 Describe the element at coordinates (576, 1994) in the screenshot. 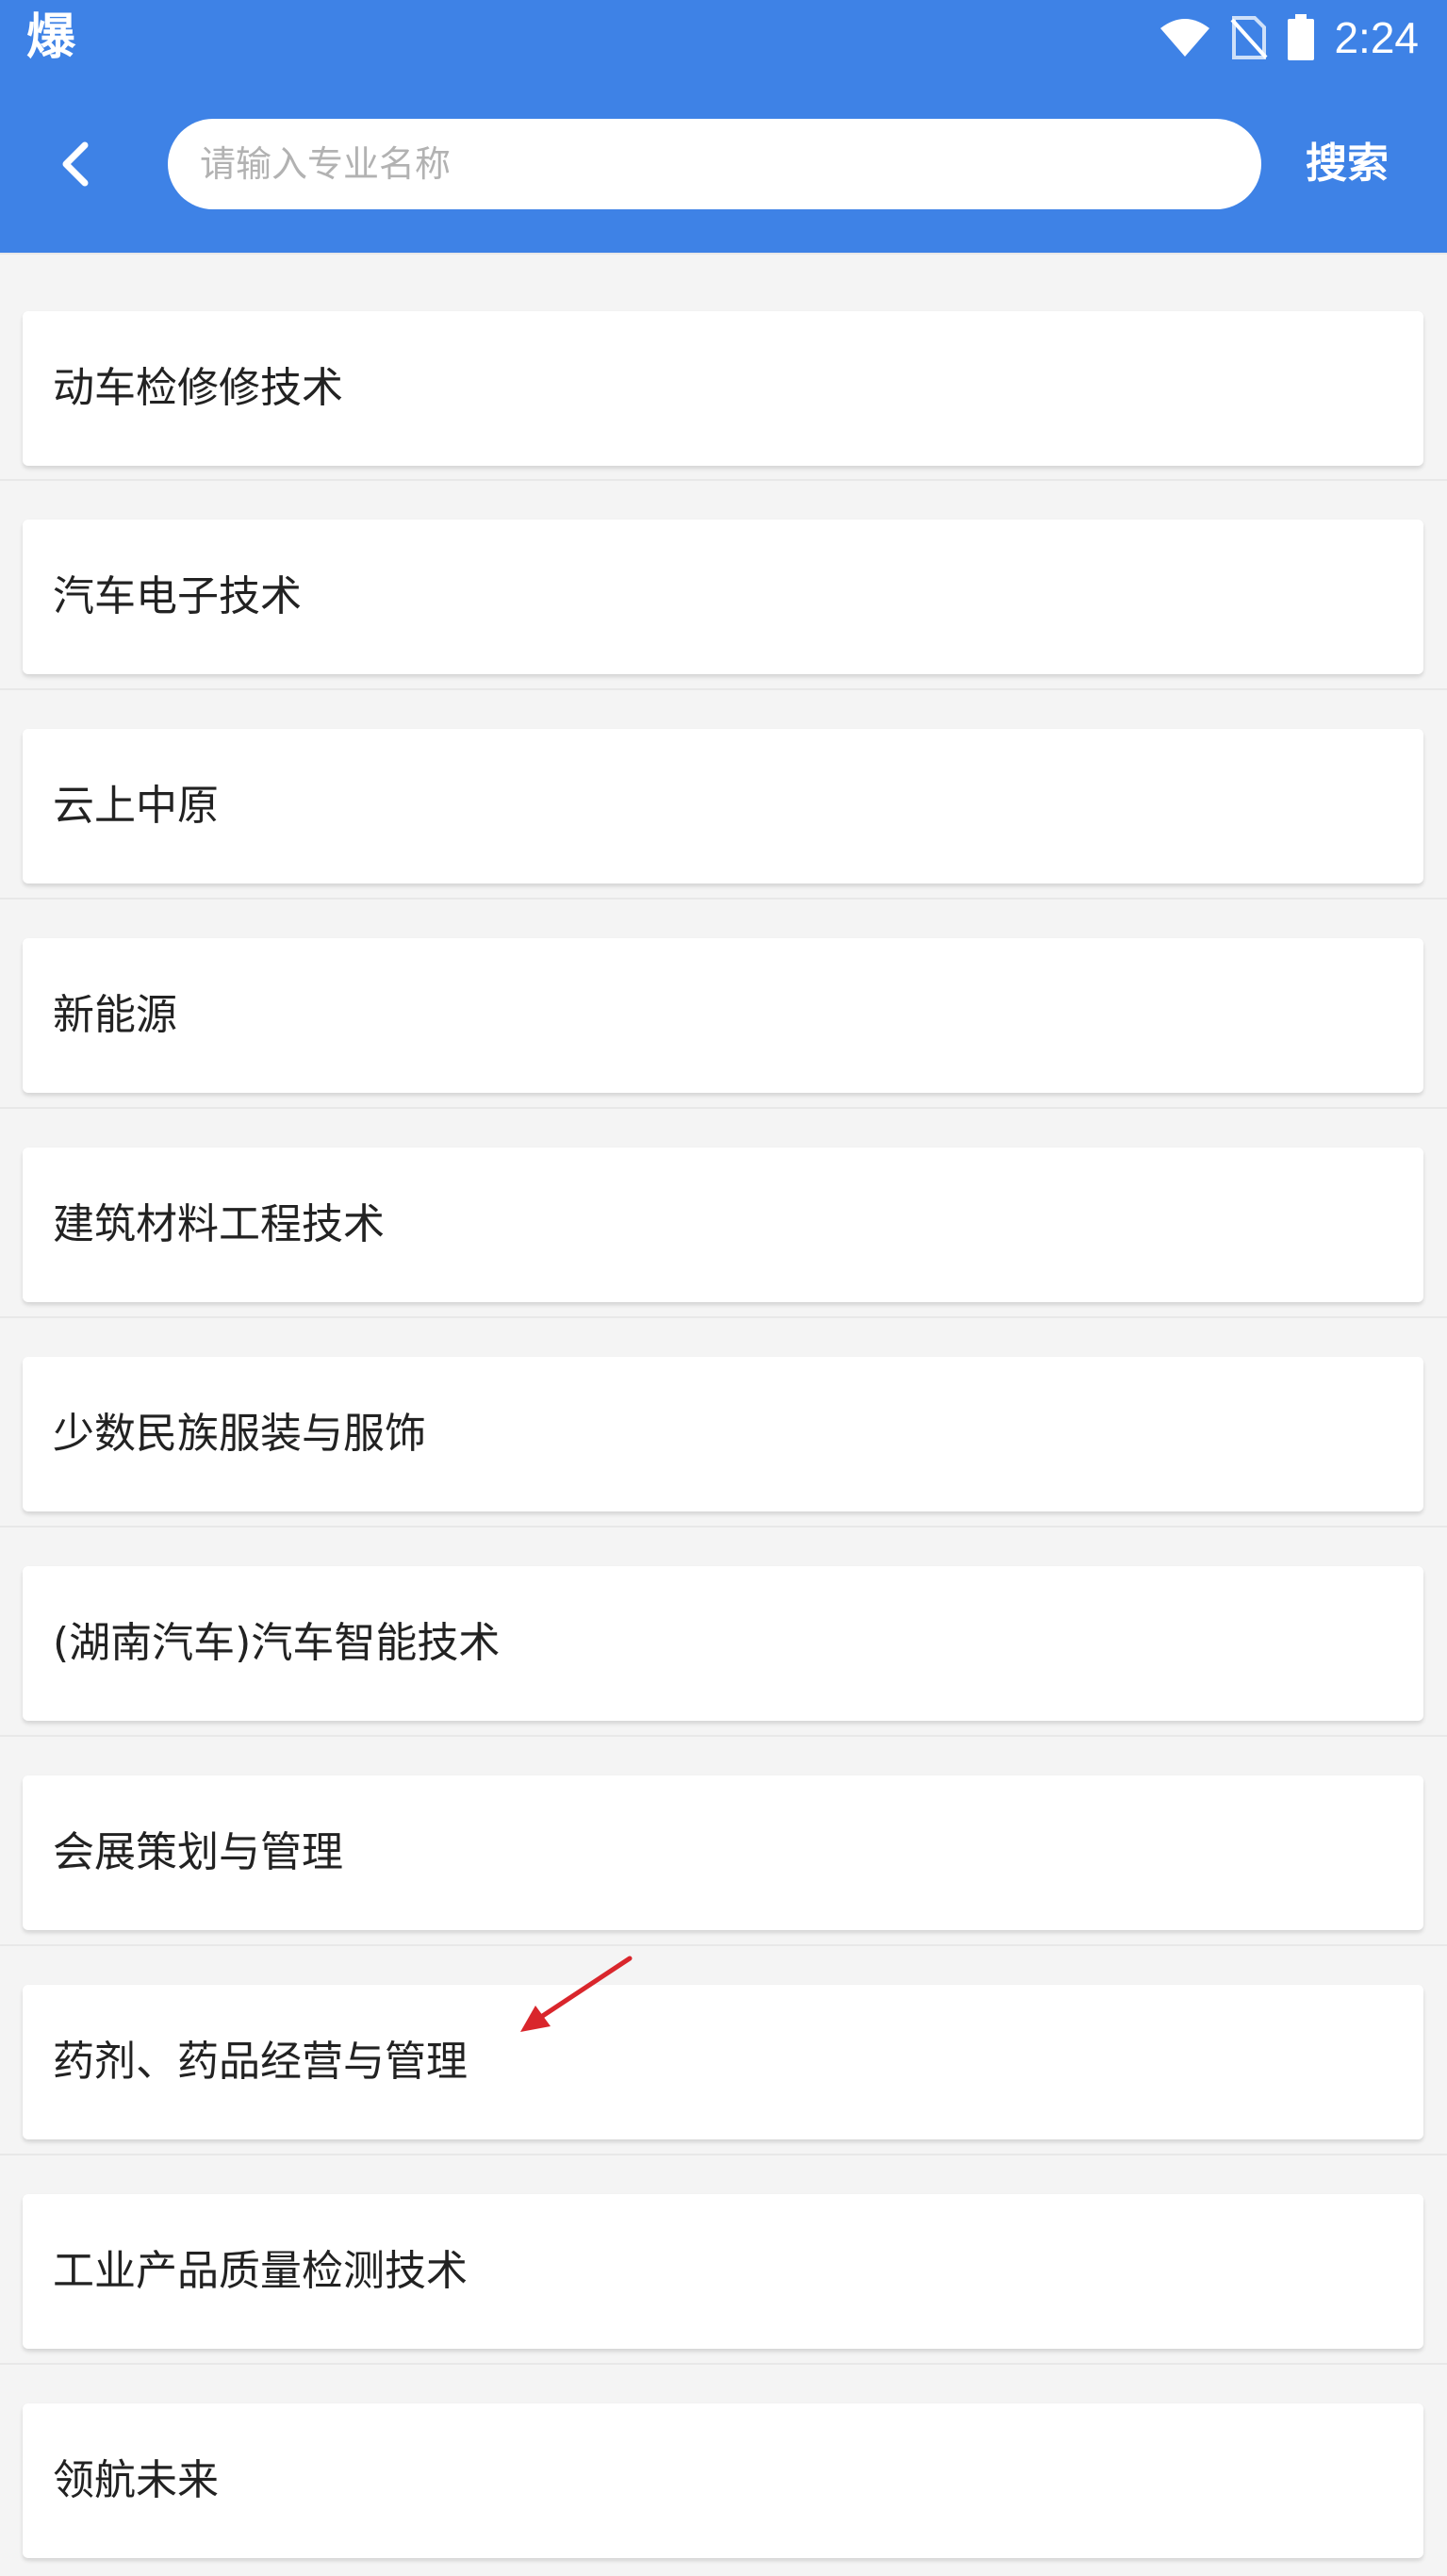

I see `red-arrow-annotation` at that location.